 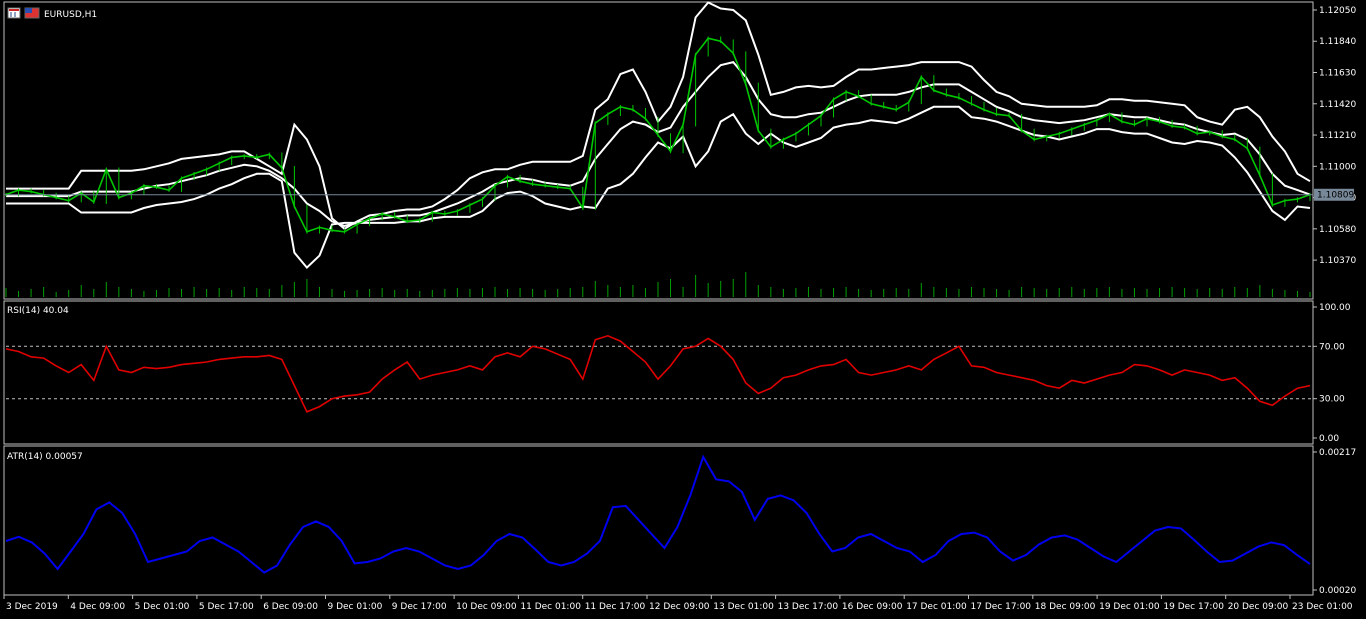 I want to click on rsi-tick-label: 70.00, so click(x=1332, y=347).